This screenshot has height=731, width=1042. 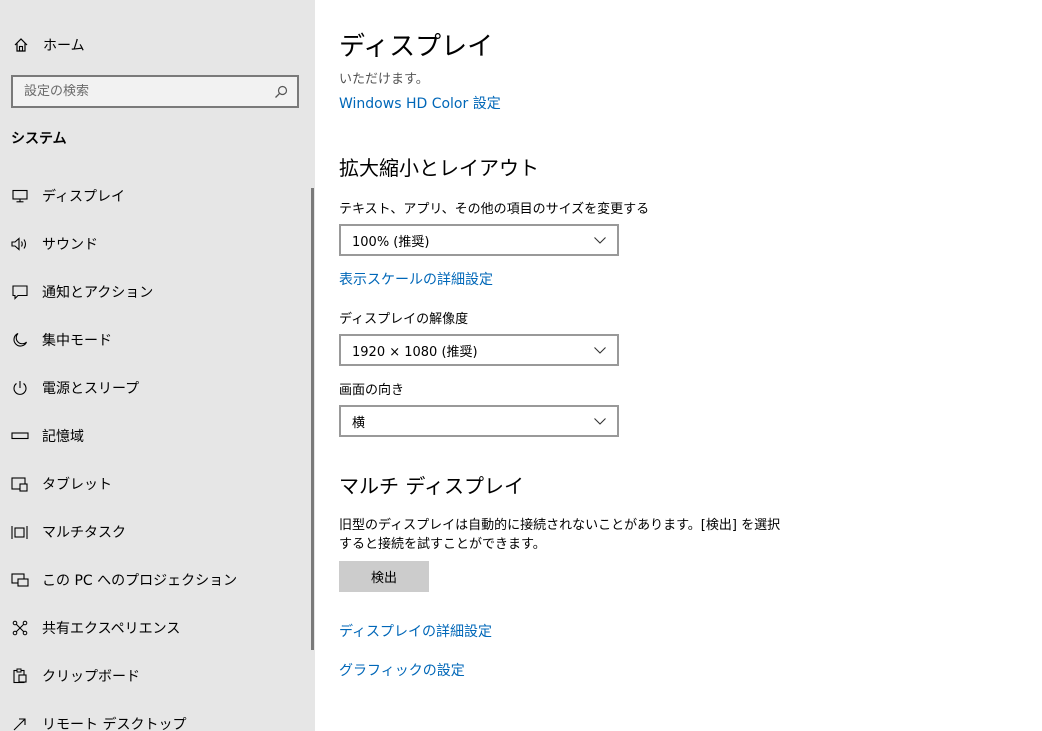 What do you see at coordinates (63, 437) in the screenshot?
I see `sidebar-item-label: 記憶域` at bounding box center [63, 437].